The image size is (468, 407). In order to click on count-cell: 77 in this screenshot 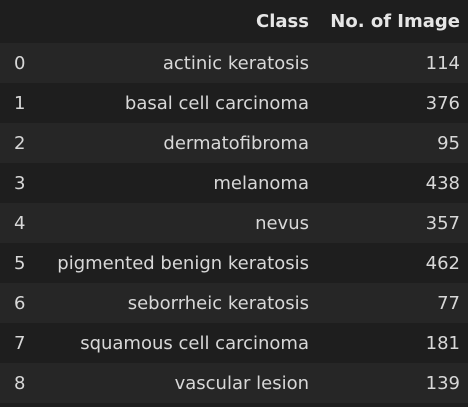, I will do `click(448, 303)`.